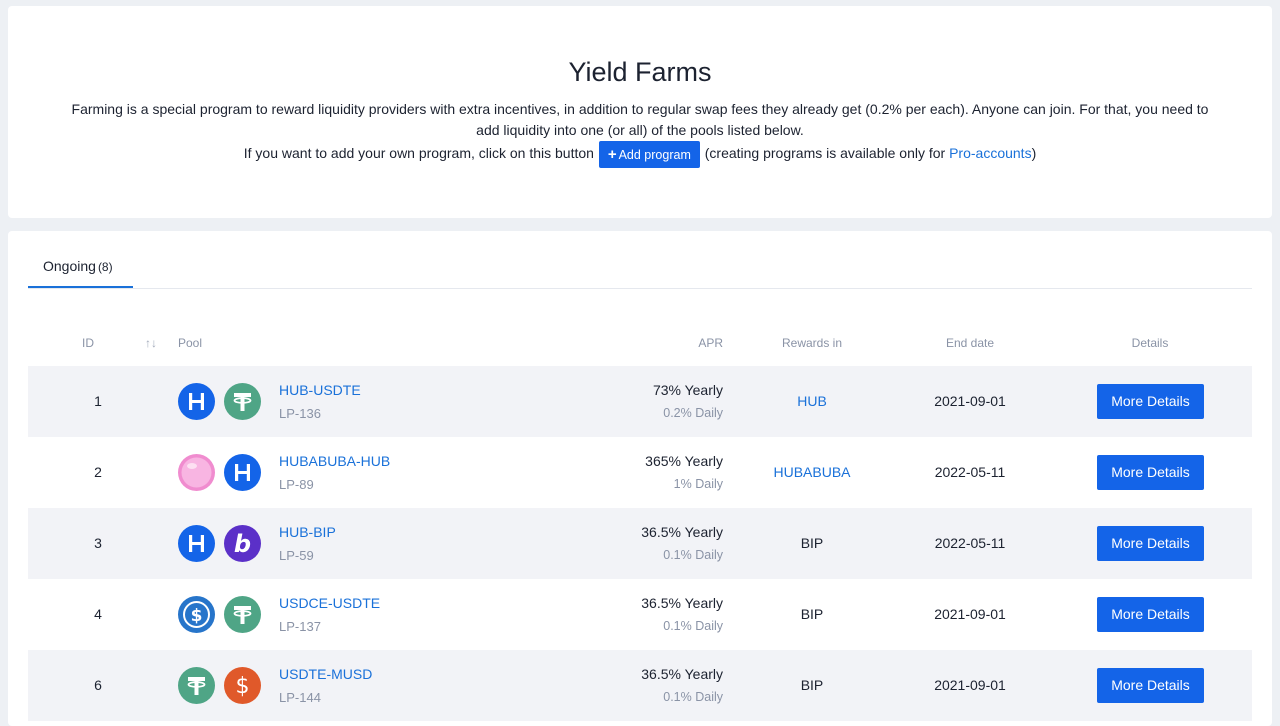 This screenshot has width=1280, height=726. Describe the element at coordinates (612, 154) in the screenshot. I see `plus-icon: +` at that location.